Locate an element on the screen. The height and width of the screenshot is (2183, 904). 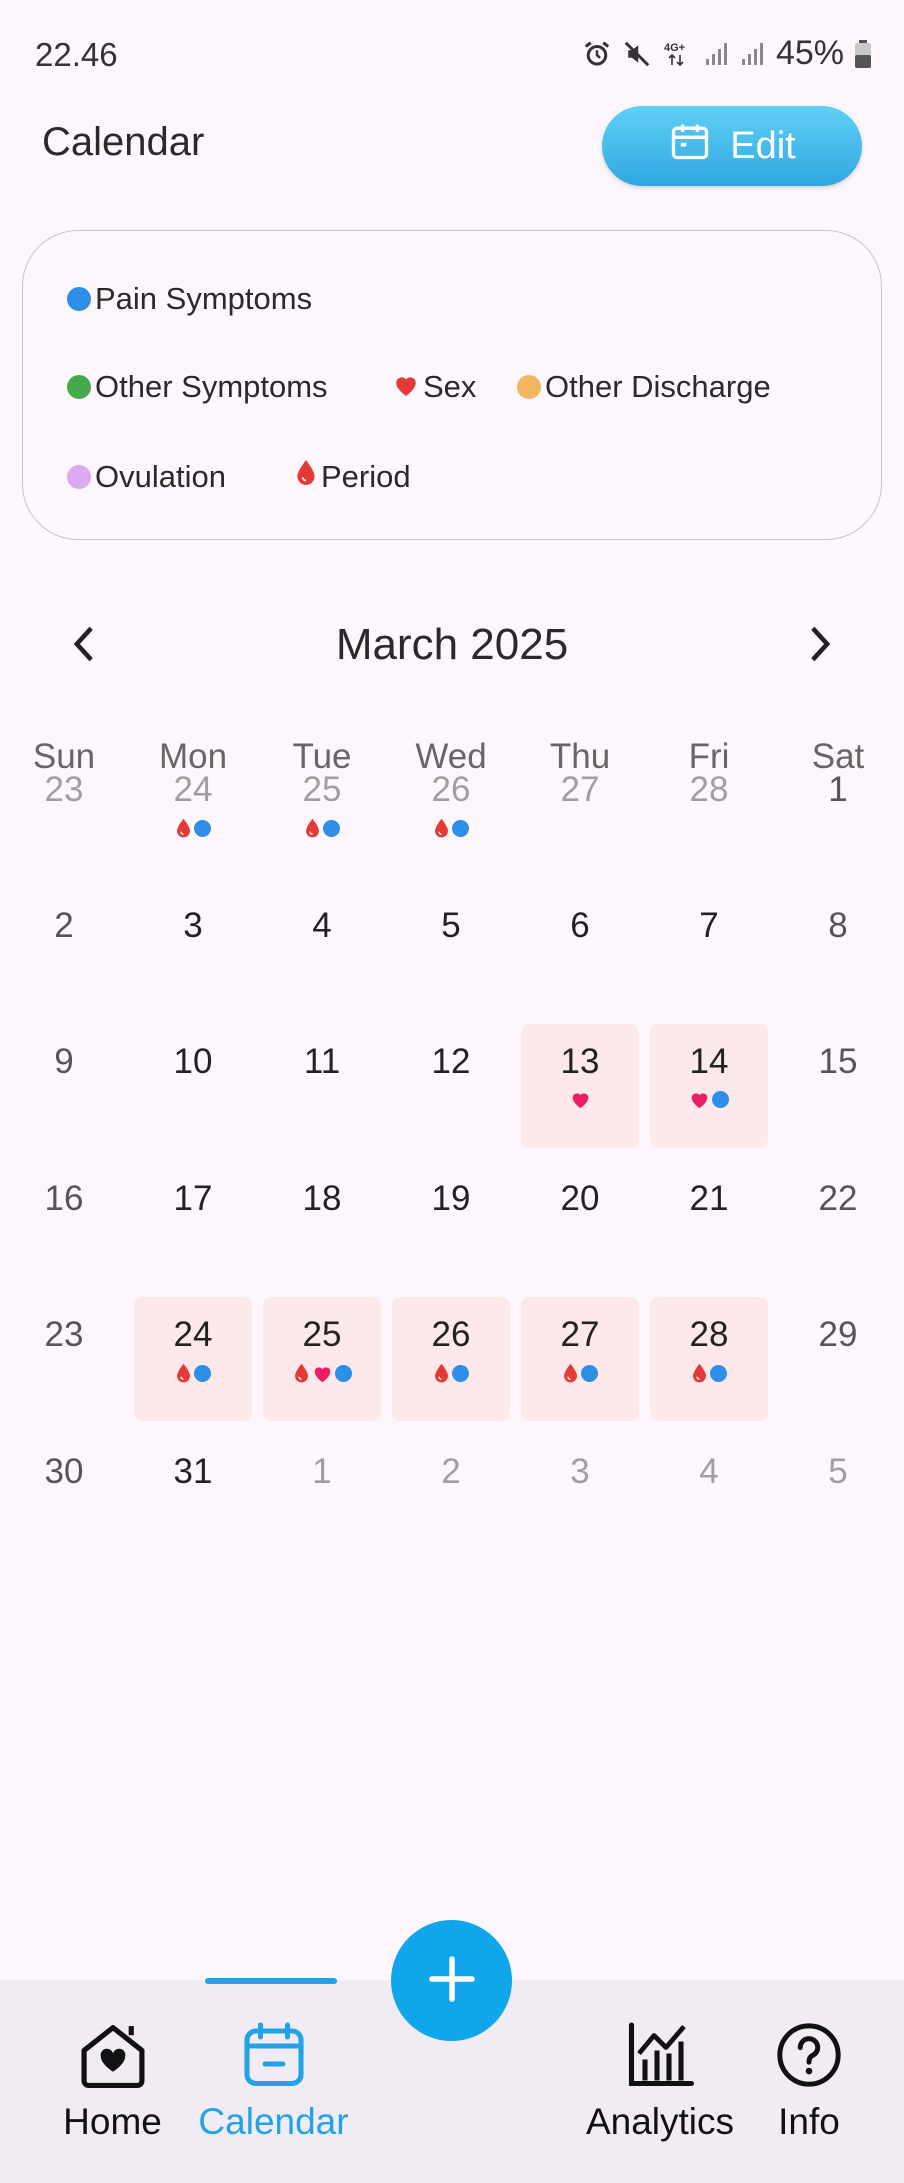
next-month-button is located at coordinates (820, 646).